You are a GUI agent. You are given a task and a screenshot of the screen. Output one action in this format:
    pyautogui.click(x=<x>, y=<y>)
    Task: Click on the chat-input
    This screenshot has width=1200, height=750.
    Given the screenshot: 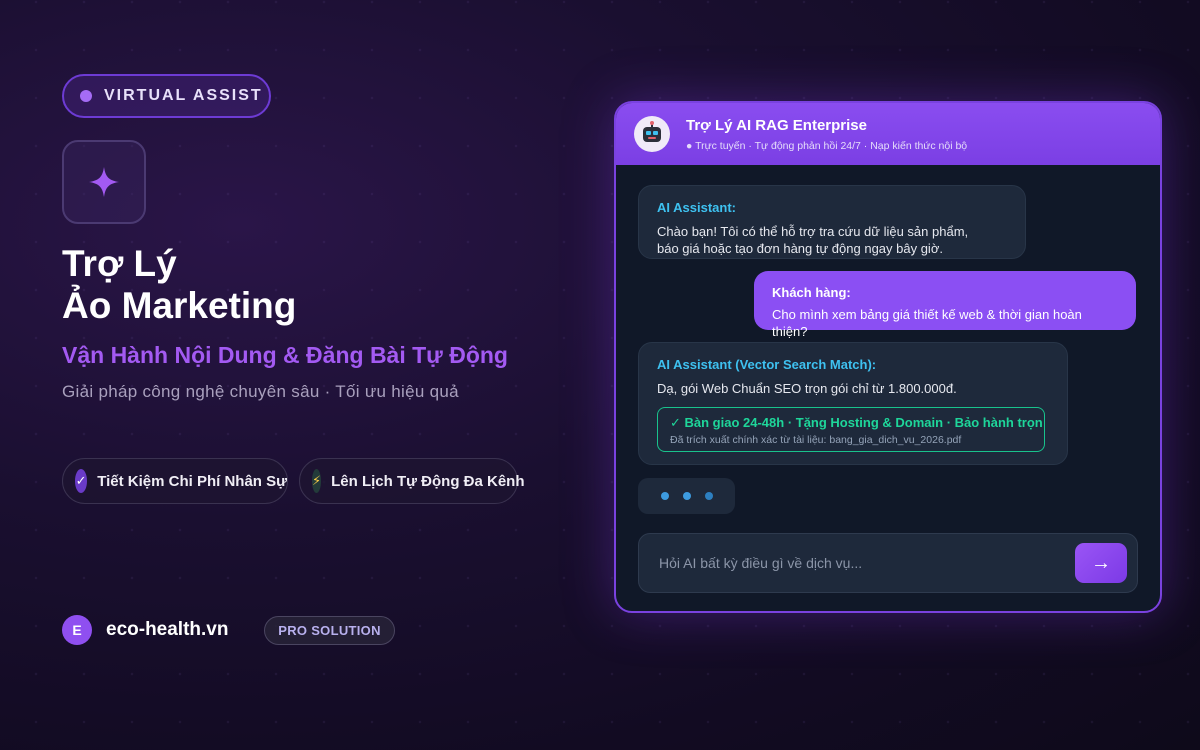 What is the action you would take?
    pyautogui.click(x=867, y=563)
    